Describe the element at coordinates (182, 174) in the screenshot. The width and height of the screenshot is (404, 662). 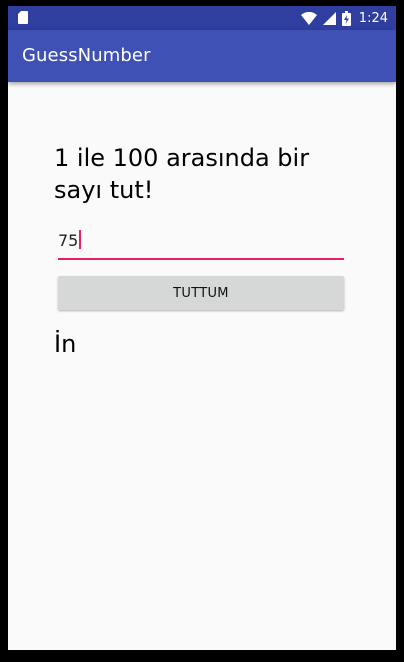
I see `prompt-text: 1 ile 100 arasında bir sayı tut!` at that location.